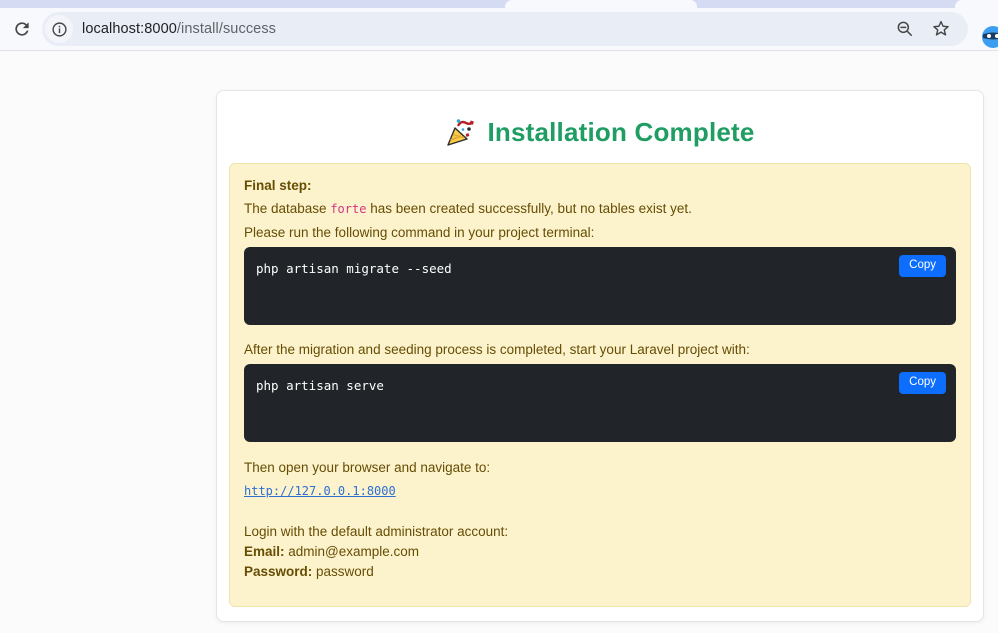 The width and height of the screenshot is (998, 633). I want to click on page-title-row: Installation Complete, so click(600, 132).